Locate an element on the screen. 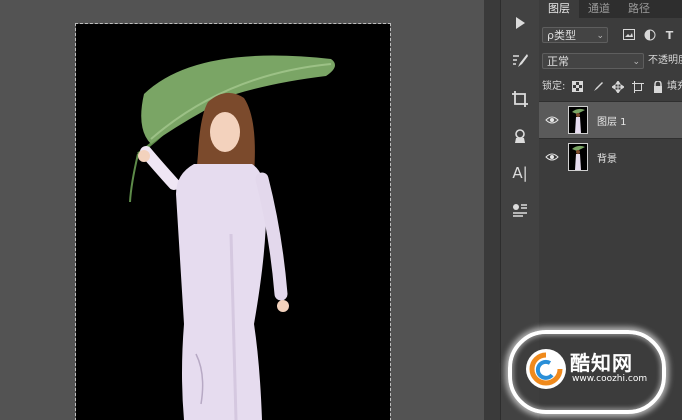 Image resolution: width=682 pixels, height=420 pixels. site-watermark: 酷知网 www.coozhi.com is located at coordinates (587, 372).